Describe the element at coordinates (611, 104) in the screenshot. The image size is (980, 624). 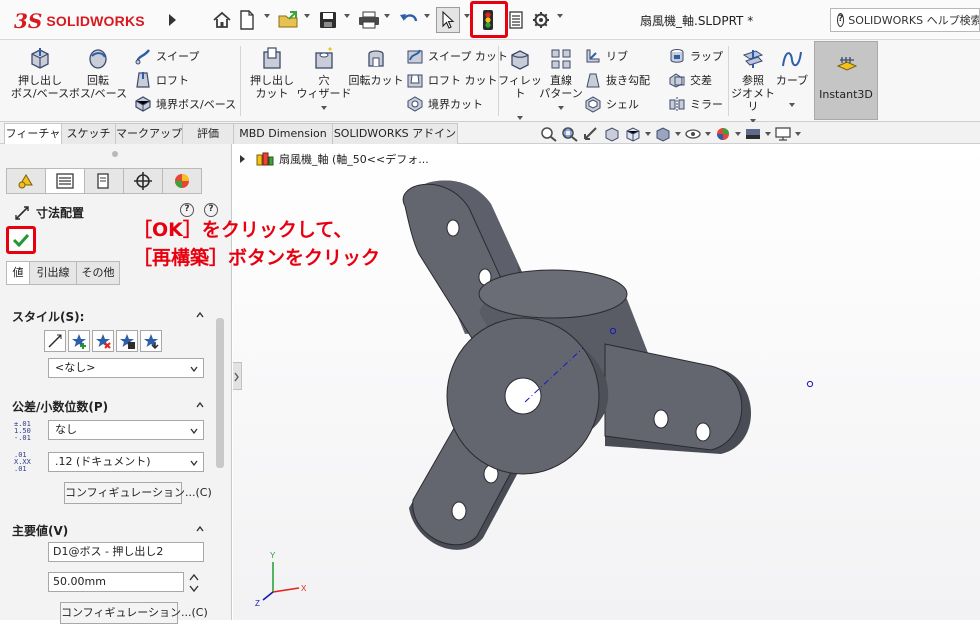
I see `shell-button: シェル` at that location.